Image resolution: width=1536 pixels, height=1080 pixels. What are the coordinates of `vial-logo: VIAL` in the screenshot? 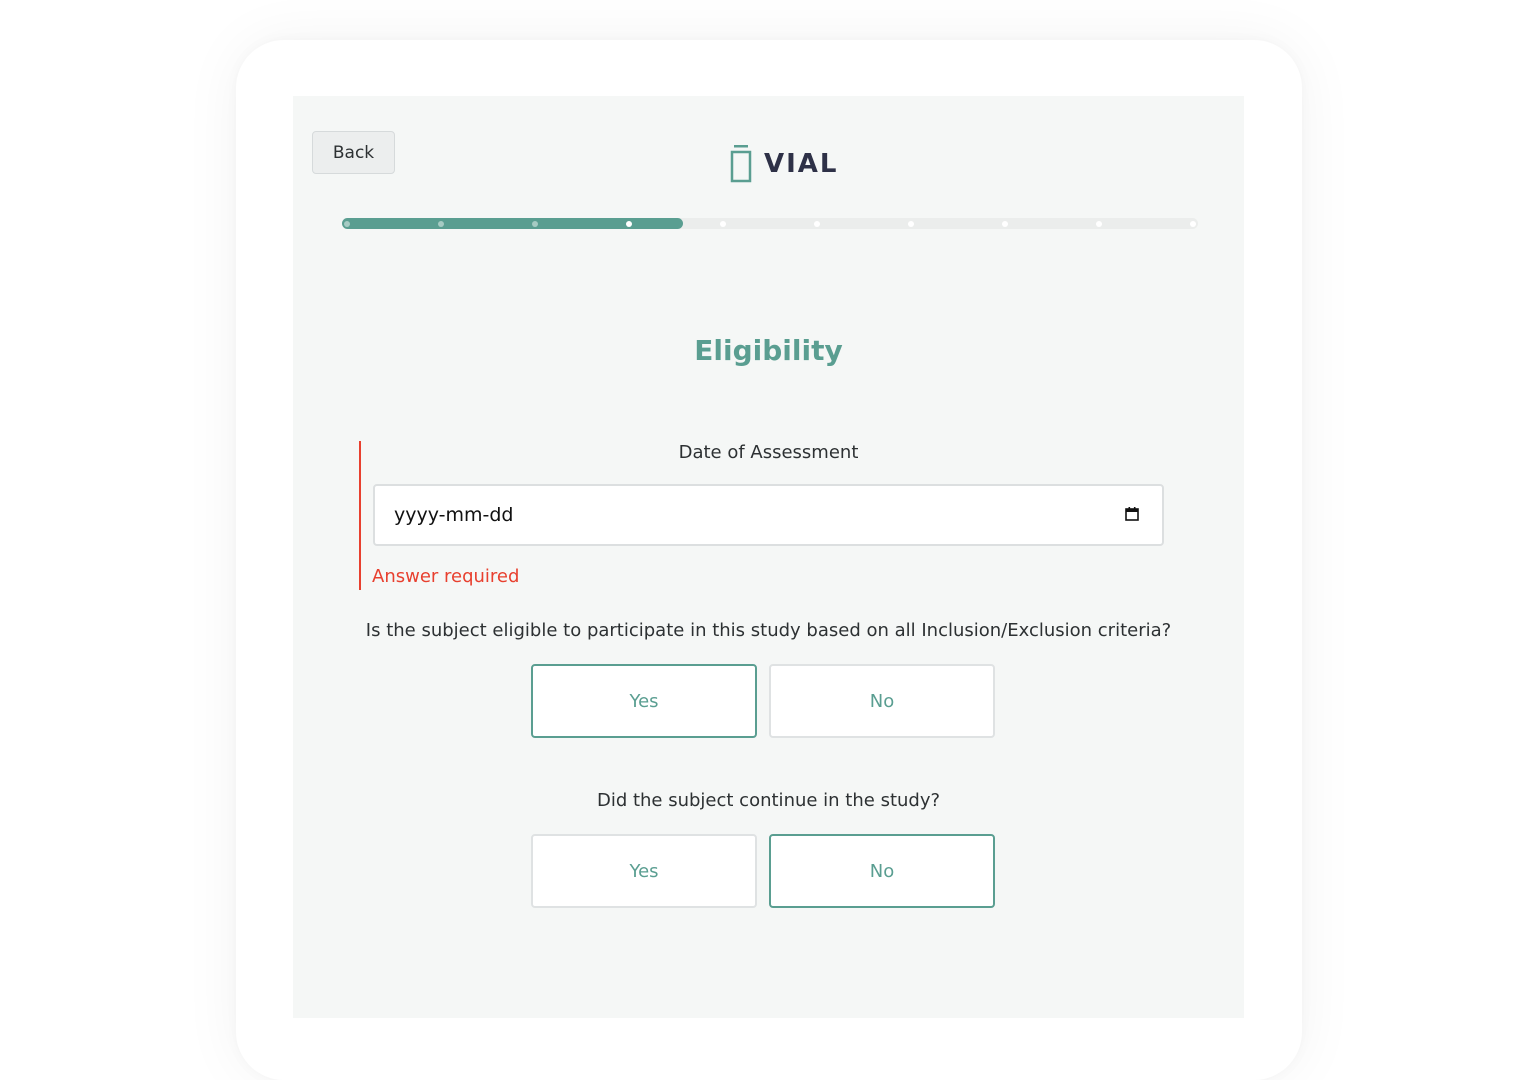 It's located at (784, 164).